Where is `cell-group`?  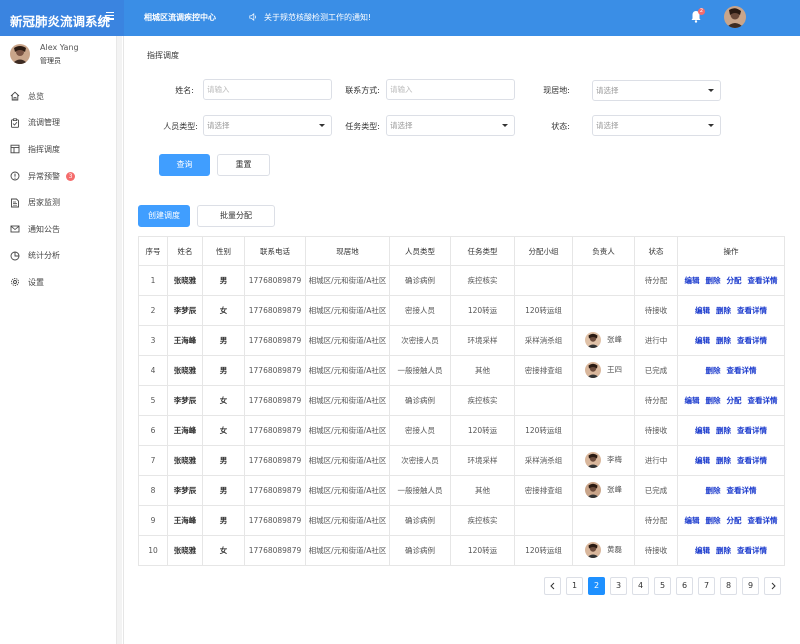 cell-group is located at coordinates (543, 280).